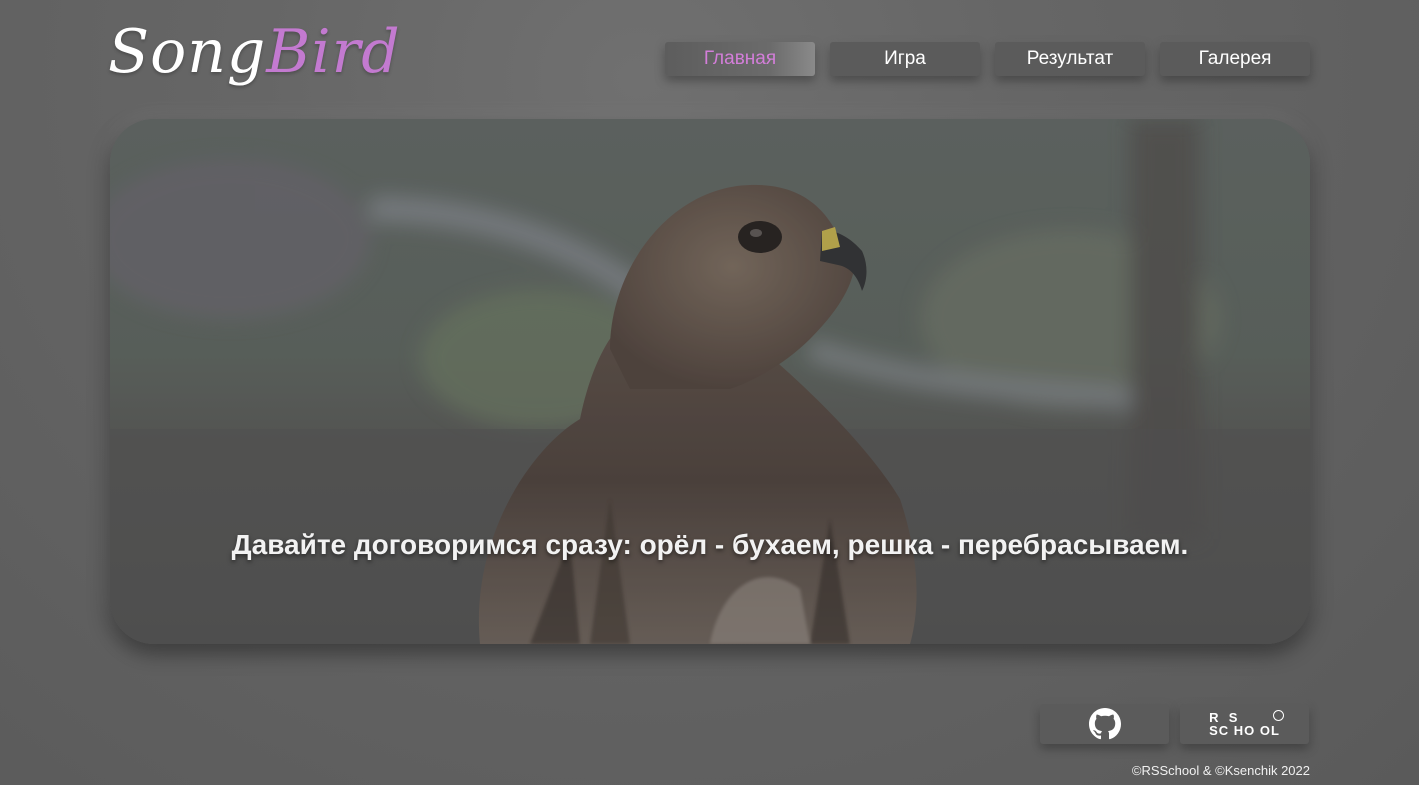 This screenshot has height=785, width=1419. I want to click on rs-school-button: R S SC HO OL, so click(1244, 724).